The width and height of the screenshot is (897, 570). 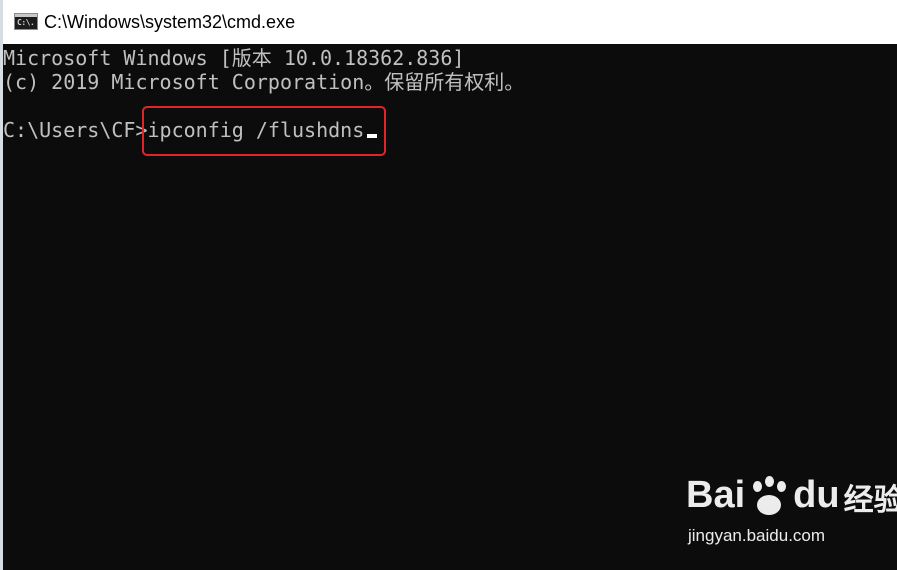 I want to click on icon-title-strip, so click(x=26, y=15).